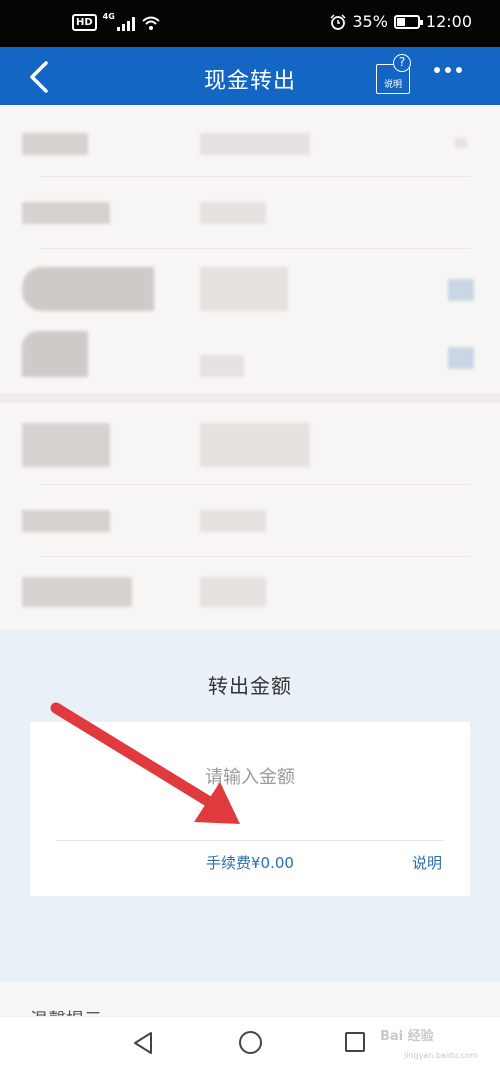  I want to click on nav-bar: 现金转出 说明 ?, so click(250, 76).